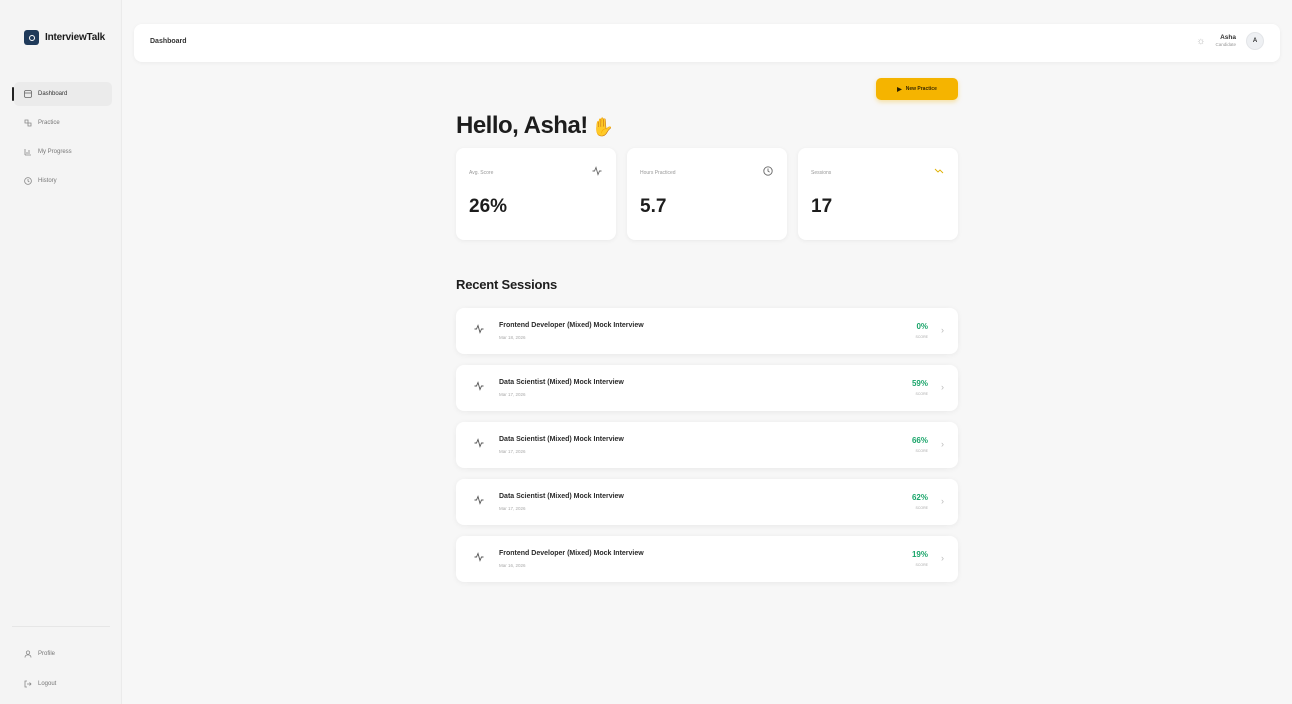 The height and width of the screenshot is (704, 1292). What do you see at coordinates (28, 684) in the screenshot?
I see `logout-icon` at bounding box center [28, 684].